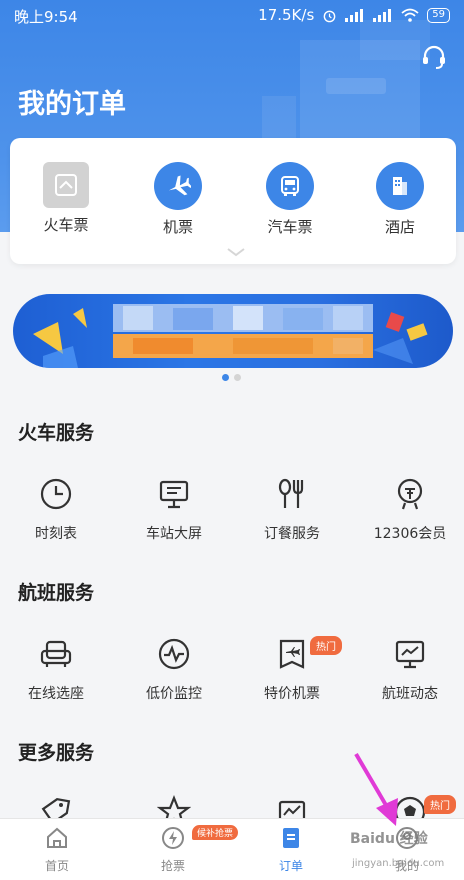 Image resolution: width=464 pixels, height=880 pixels. I want to click on category-label: 汽车票, so click(290, 227).